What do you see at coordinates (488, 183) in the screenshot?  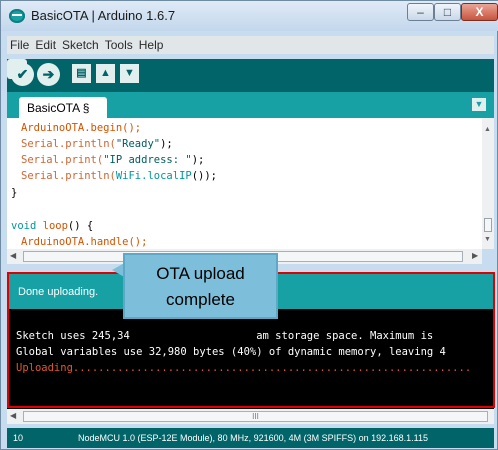 I see `editor-vertical-scrollbar: ▲ ▼` at bounding box center [488, 183].